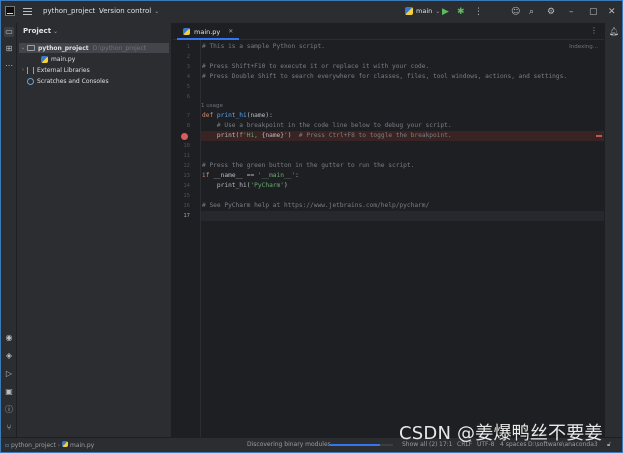 The image size is (623, 453). What do you see at coordinates (9, 410) in the screenshot?
I see `problems-icon: ⓘ` at bounding box center [9, 410].